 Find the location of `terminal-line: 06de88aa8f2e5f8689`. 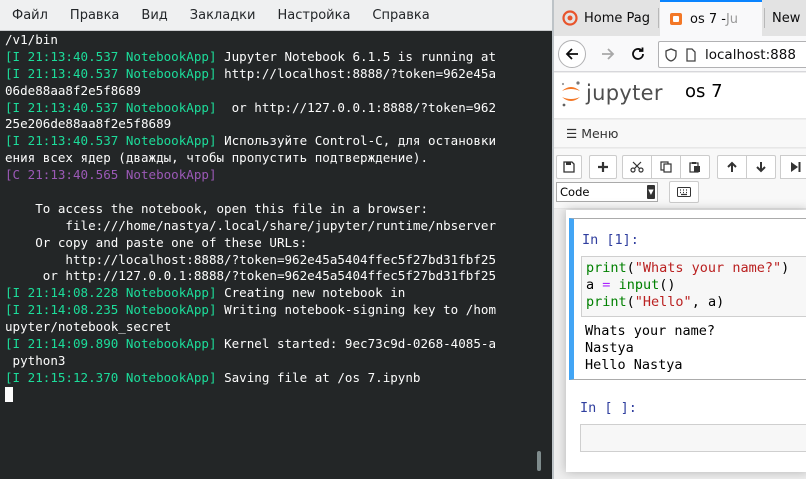

terminal-line: 06de88aa8f2e5f8689 is located at coordinates (270, 91).